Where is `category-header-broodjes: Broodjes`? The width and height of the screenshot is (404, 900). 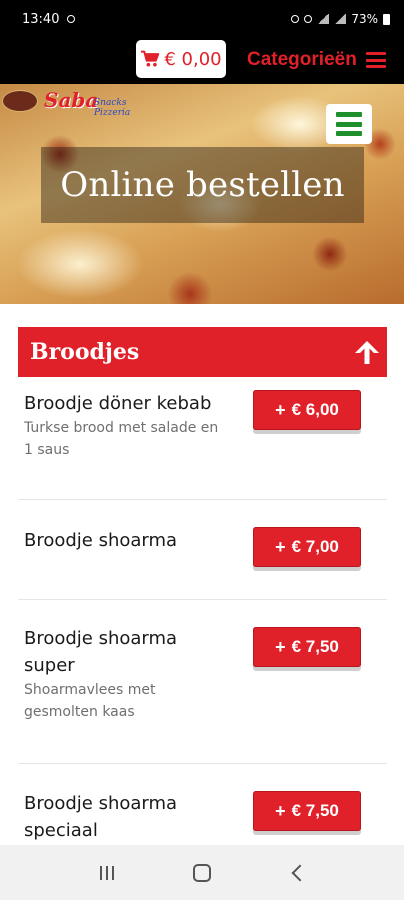
category-header-broodjes: Broodjes is located at coordinates (202, 352).